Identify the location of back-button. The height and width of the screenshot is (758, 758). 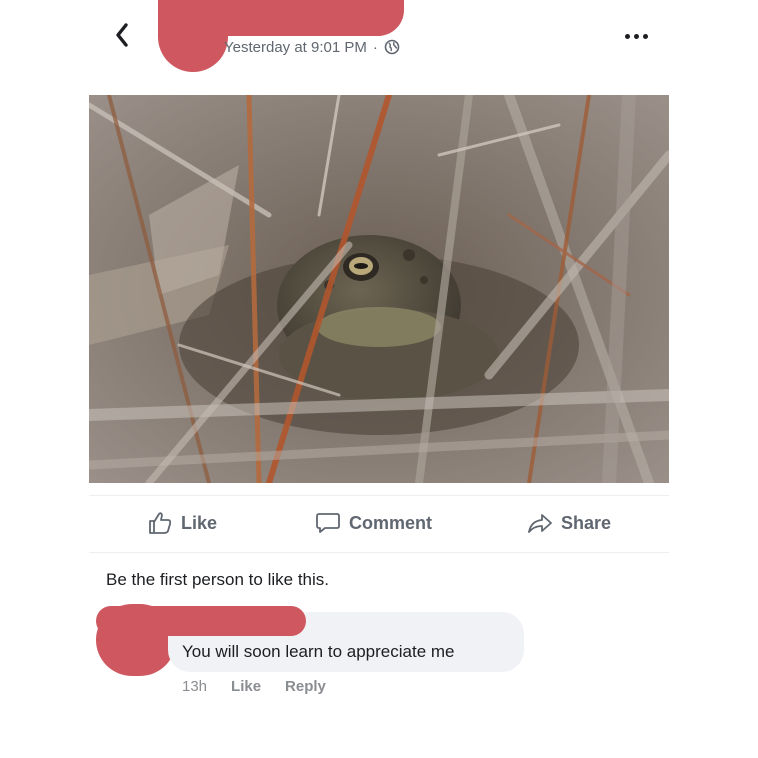
(122, 35).